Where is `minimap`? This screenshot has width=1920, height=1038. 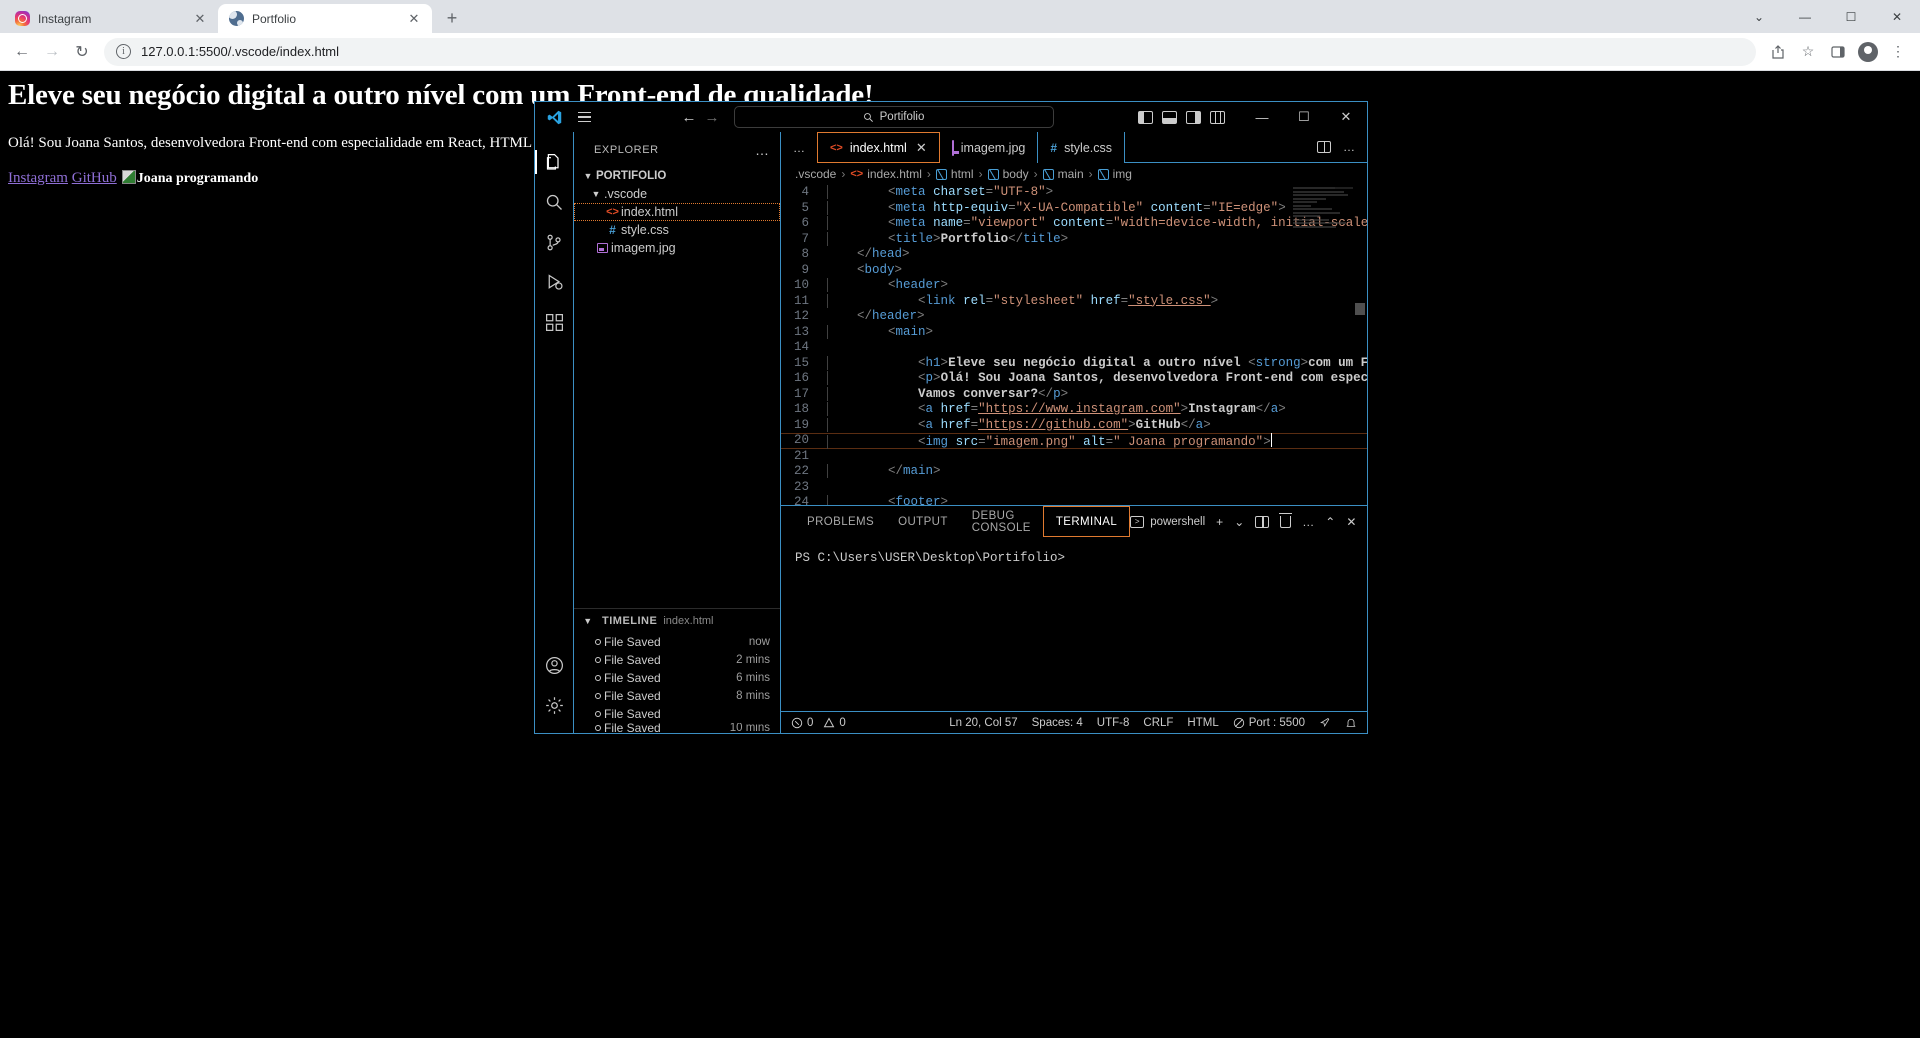
minimap is located at coordinates (1323, 217).